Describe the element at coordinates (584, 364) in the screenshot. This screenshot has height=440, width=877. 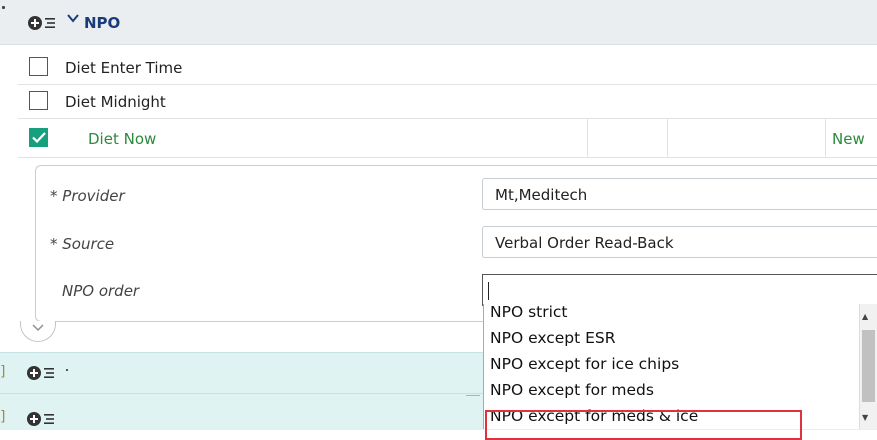
I see `dropdown-option: NPO except for ice chips` at that location.